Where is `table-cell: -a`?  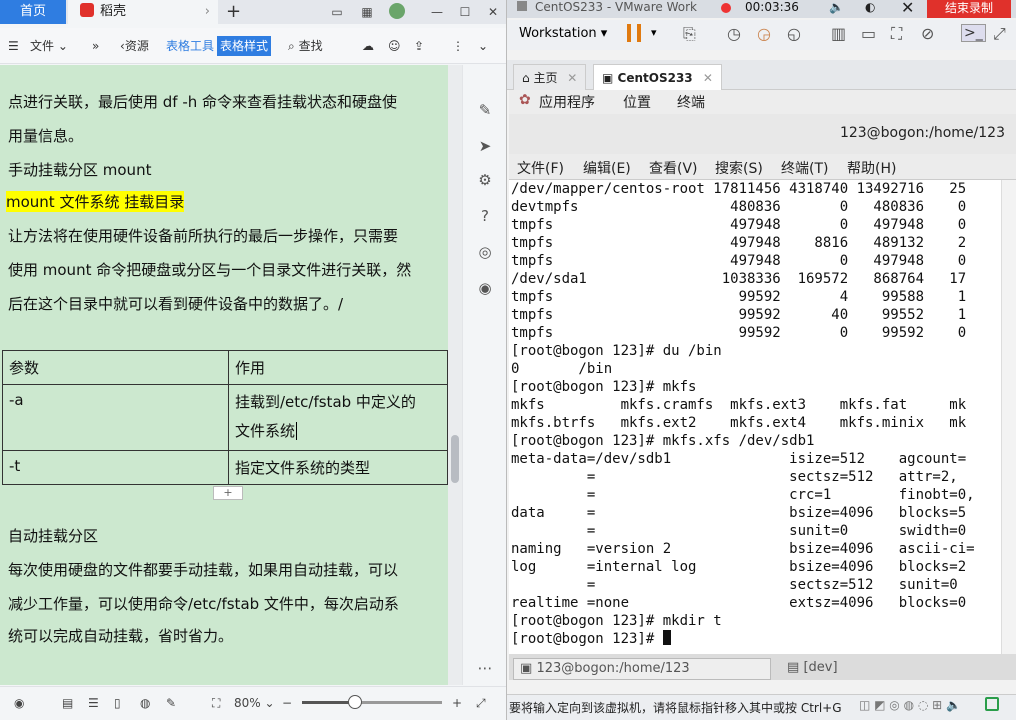
table-cell: -a is located at coordinates (115, 417).